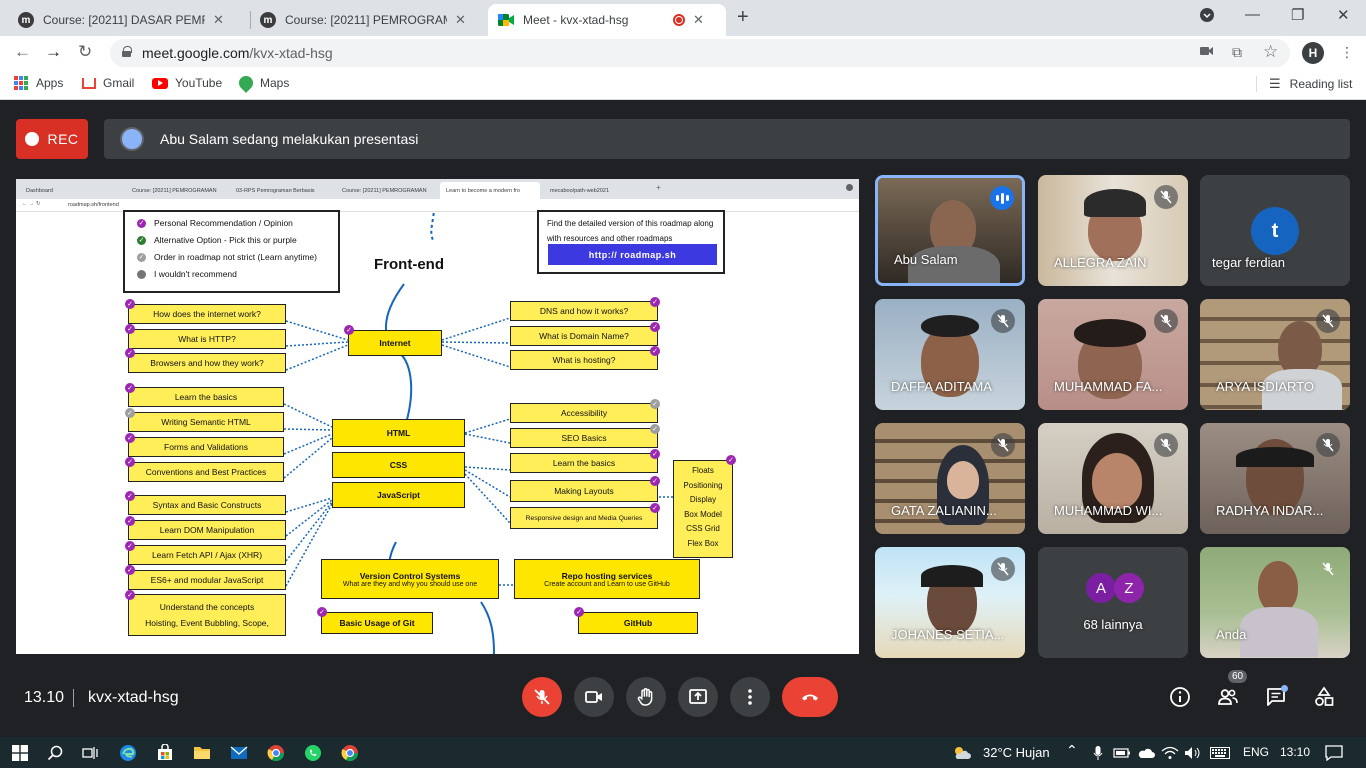 This screenshot has height=768, width=1366. Describe the element at coordinates (1334, 753) in the screenshot. I see `notification-center-icon` at that location.